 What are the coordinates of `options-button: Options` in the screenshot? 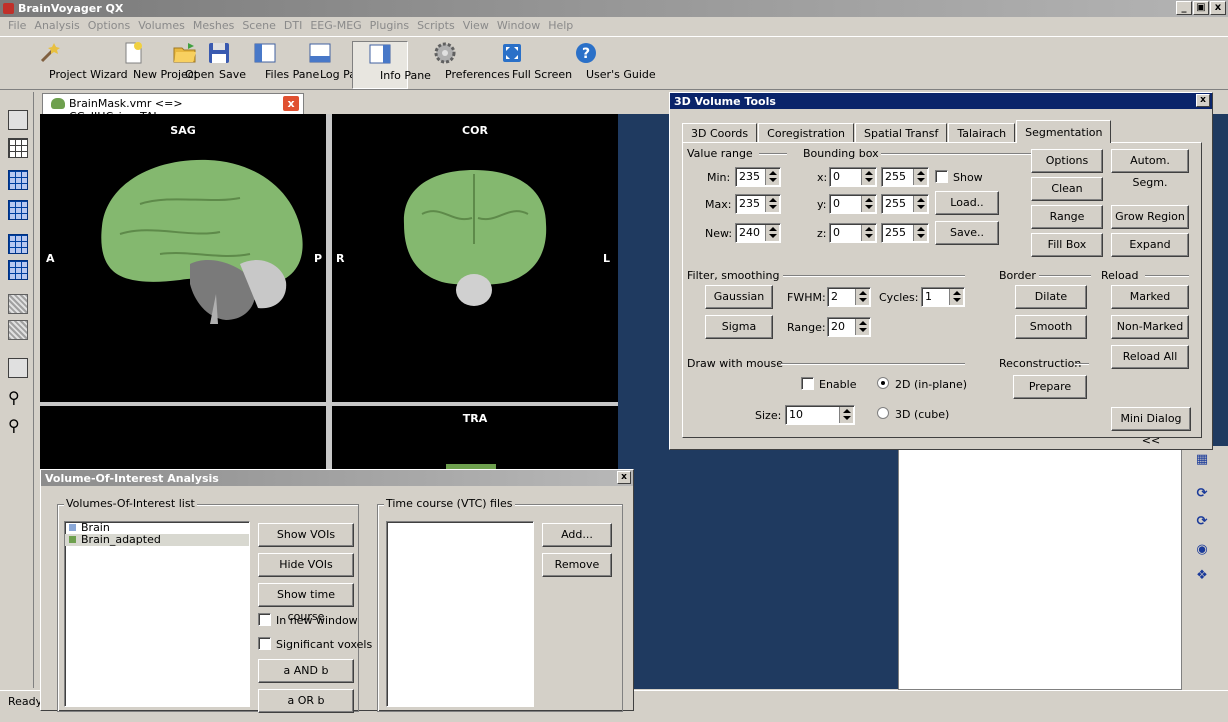 It's located at (1067, 161).